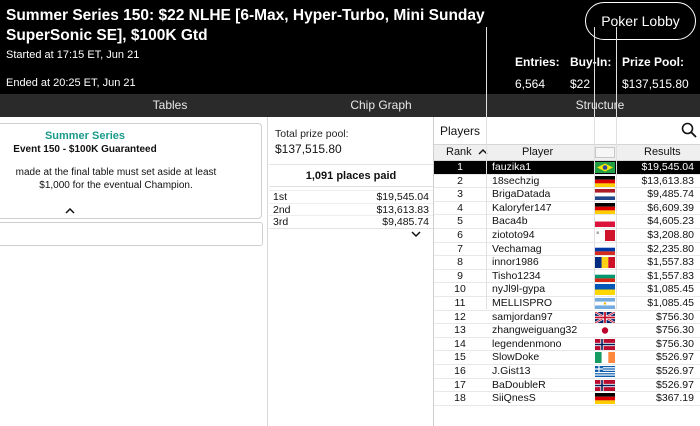 The width and height of the screenshot is (700, 426). Describe the element at coordinates (567, 386) in the screenshot. I see `player-row: 17 BaDoubleR $526.97` at that location.